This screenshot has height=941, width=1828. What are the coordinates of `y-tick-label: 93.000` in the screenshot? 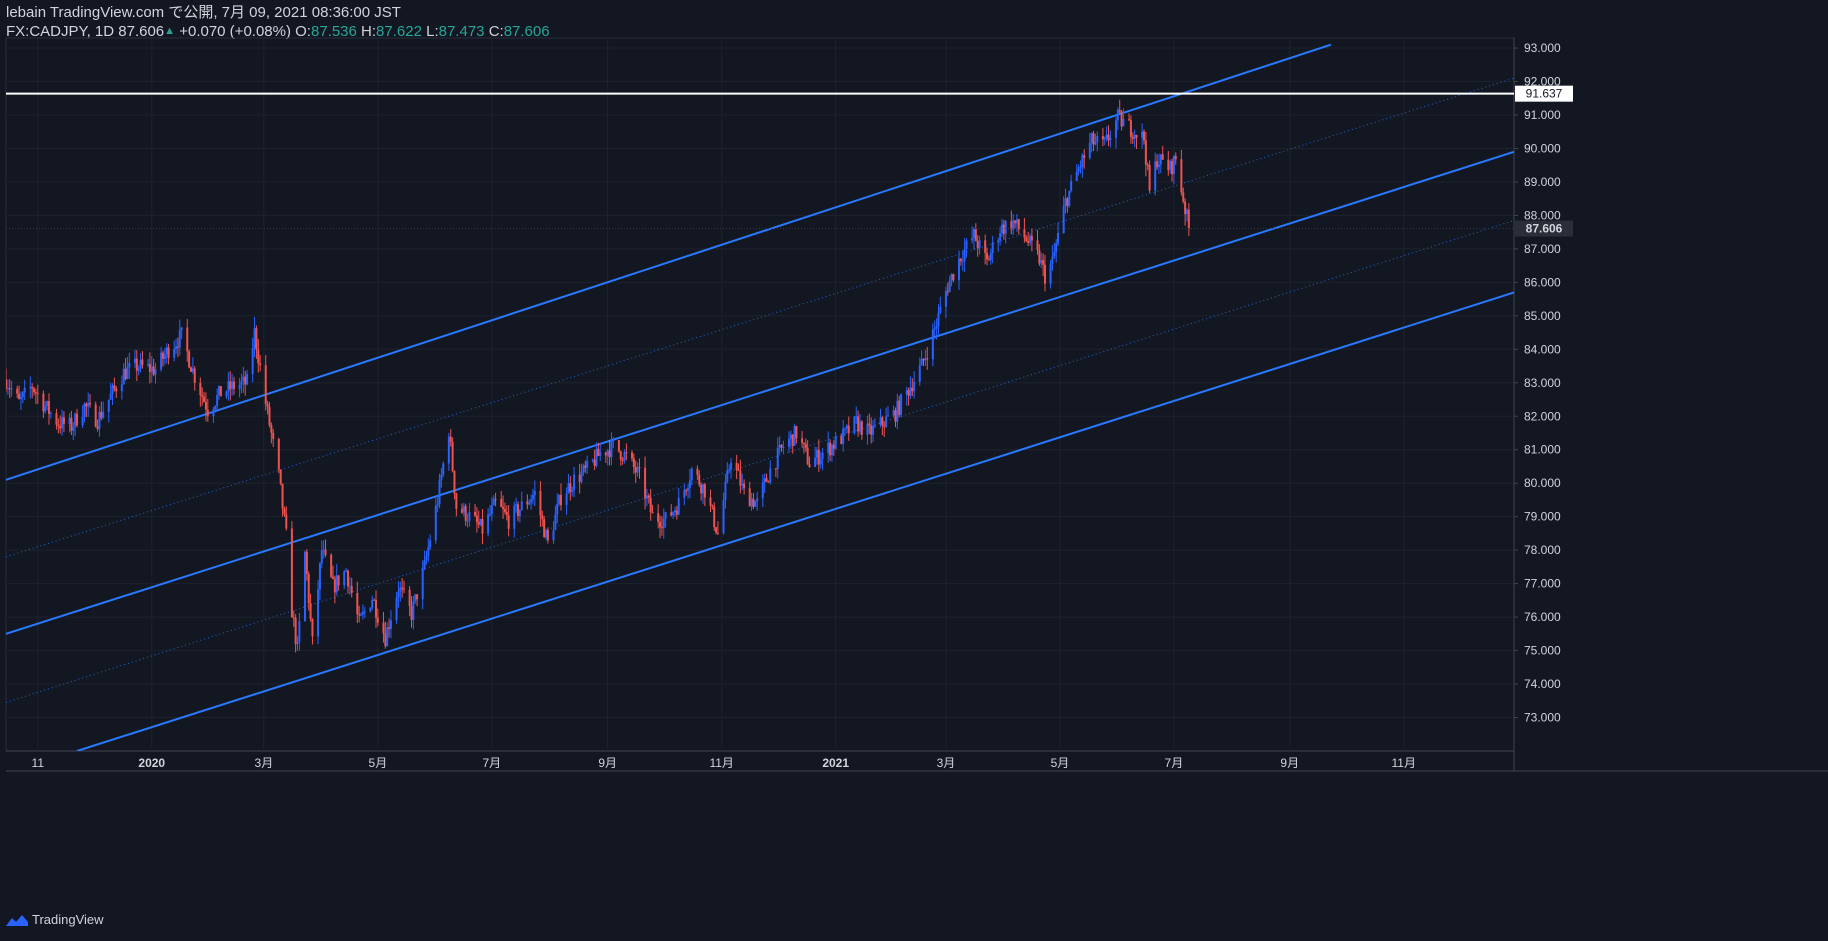 It's located at (1542, 48).